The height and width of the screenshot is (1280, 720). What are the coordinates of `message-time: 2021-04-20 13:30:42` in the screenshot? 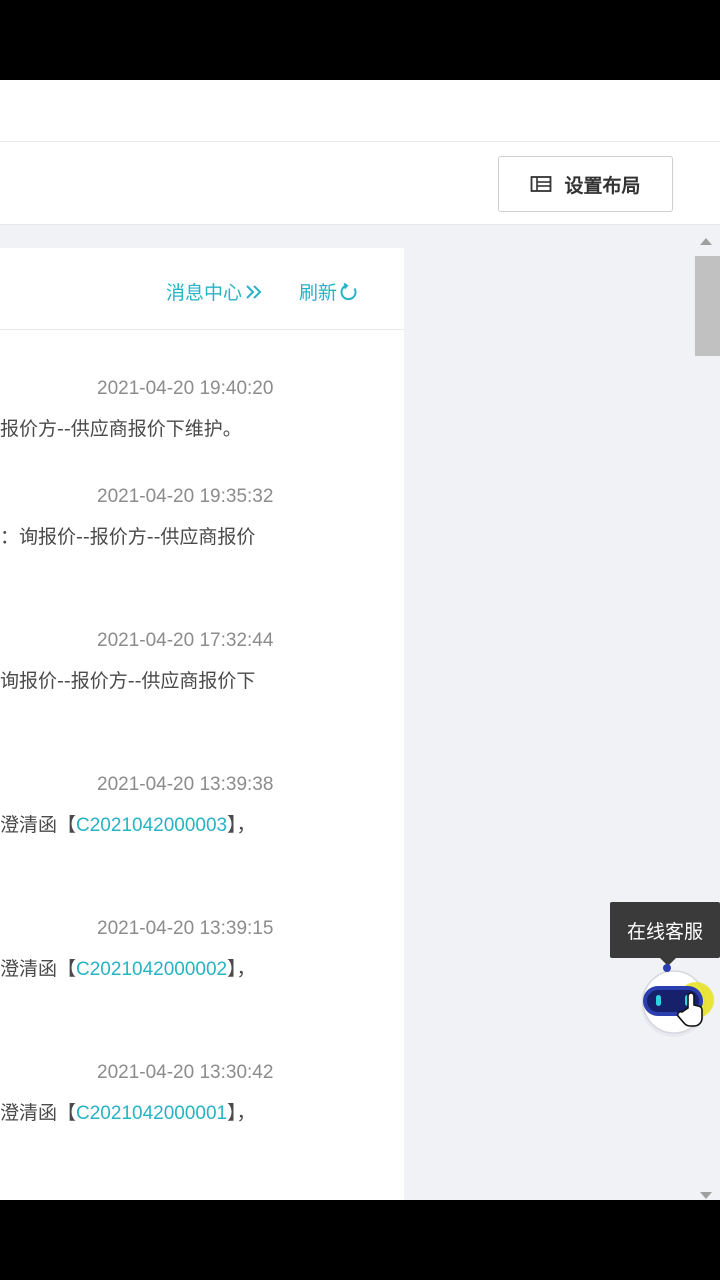 It's located at (185, 1072).